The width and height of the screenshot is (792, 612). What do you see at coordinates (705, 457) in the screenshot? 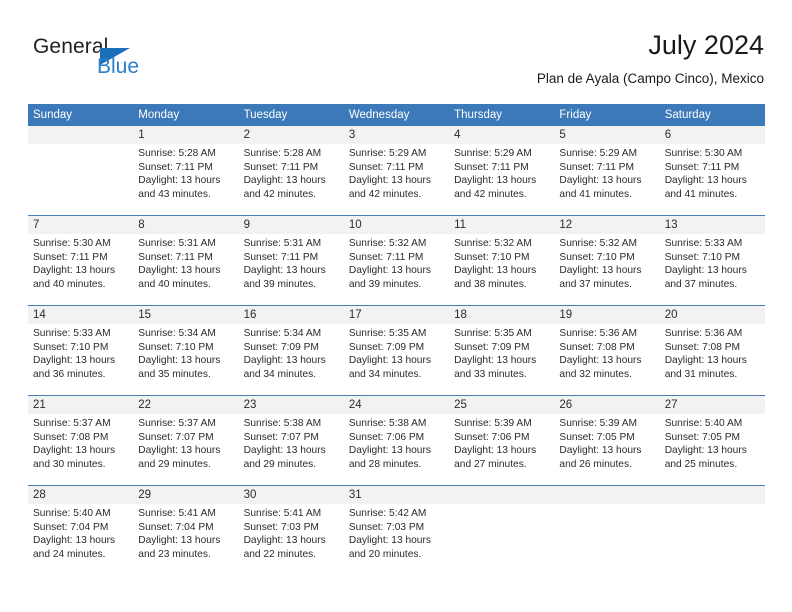
I see `daylight-text: Daylight: 13 hours and 25 minutes.` at bounding box center [705, 457].